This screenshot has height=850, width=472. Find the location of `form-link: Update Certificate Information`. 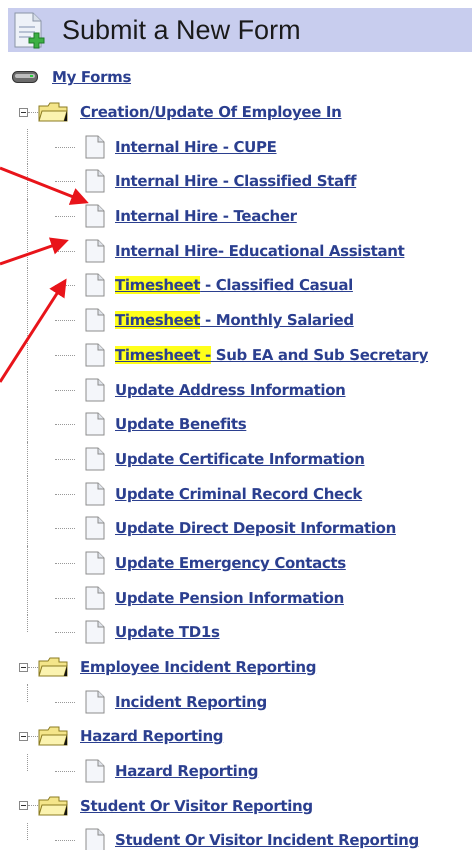

form-link: Update Certificate Information is located at coordinates (240, 459).